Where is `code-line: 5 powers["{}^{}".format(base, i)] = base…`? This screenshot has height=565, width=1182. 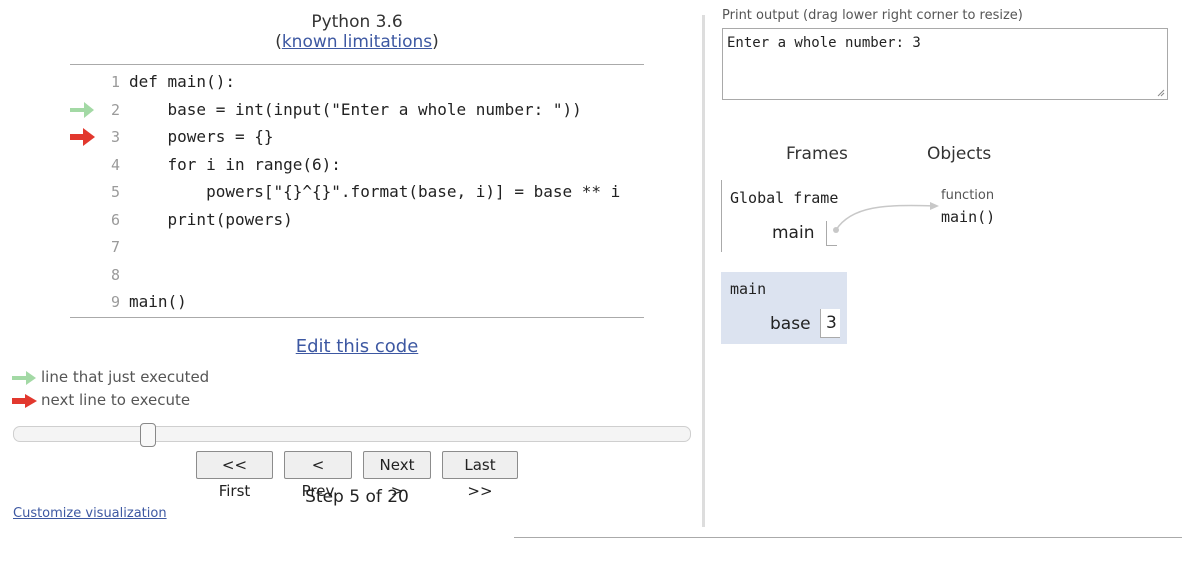
code-line: 5 powers["{}^{}".format(base, i)] = base… is located at coordinates (357, 192).